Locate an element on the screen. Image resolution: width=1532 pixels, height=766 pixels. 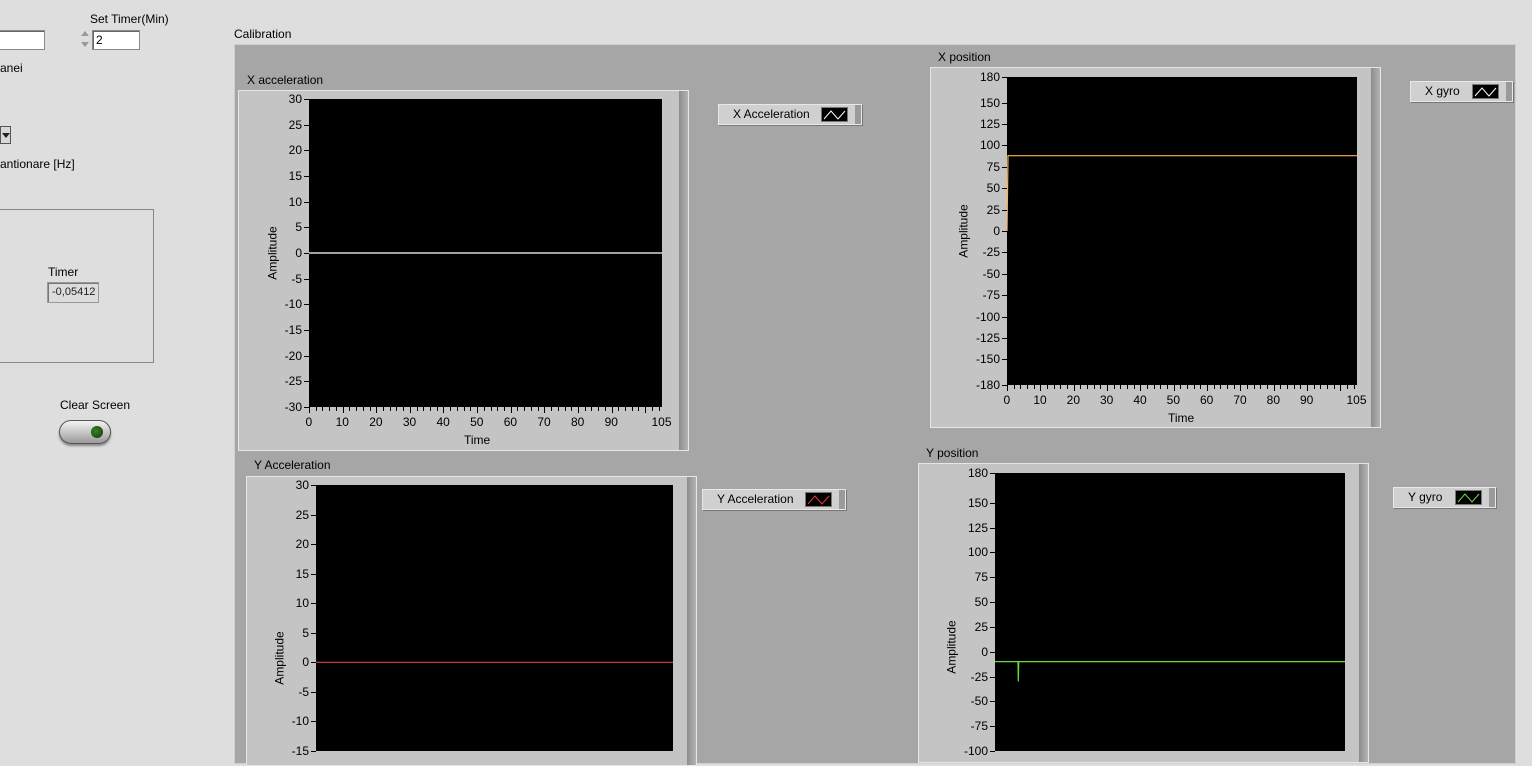
set-timer-spinner is located at coordinates (85, 39).